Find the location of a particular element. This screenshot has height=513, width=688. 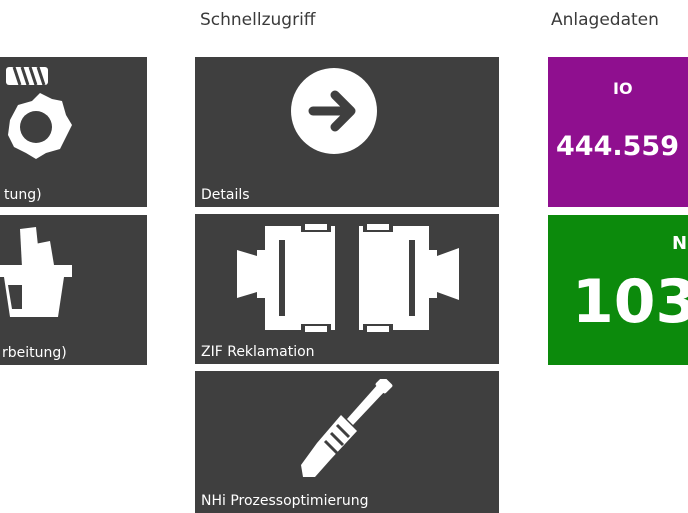

kpi-nio-label: N is located at coordinates (680, 243).